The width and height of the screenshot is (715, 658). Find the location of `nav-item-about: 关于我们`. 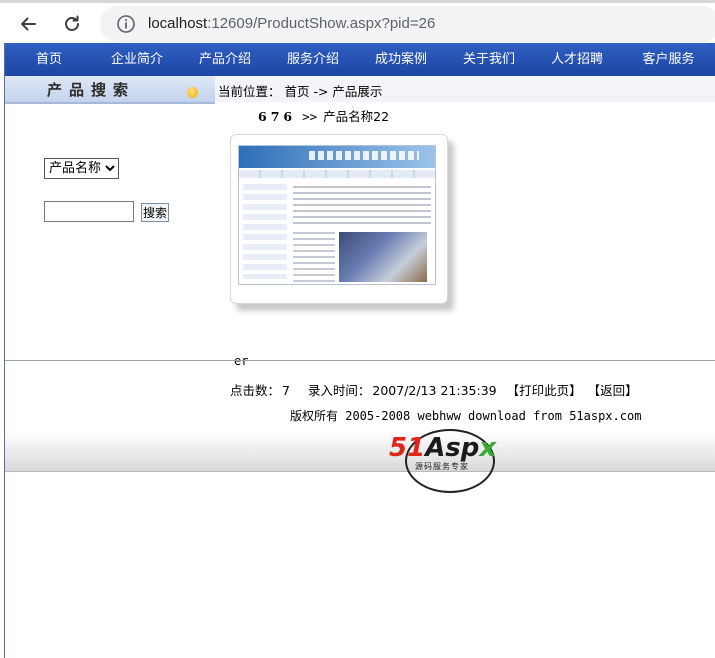

nav-item-about: 关于我们 is located at coordinates (489, 59).